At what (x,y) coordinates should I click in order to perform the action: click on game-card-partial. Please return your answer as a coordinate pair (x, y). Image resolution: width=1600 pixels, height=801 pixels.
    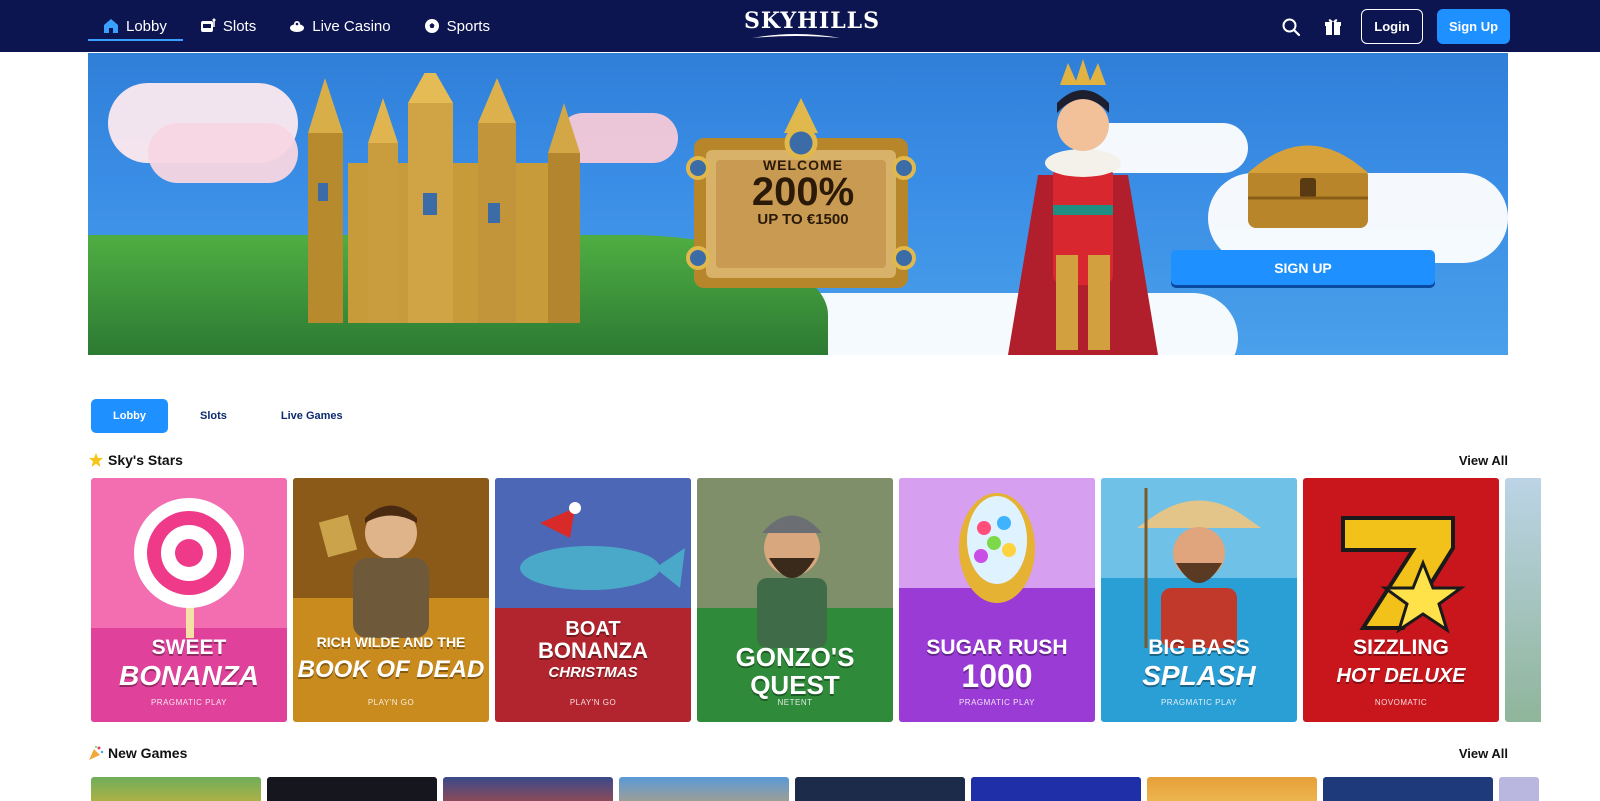
    Looking at the image, I should click on (1523, 600).